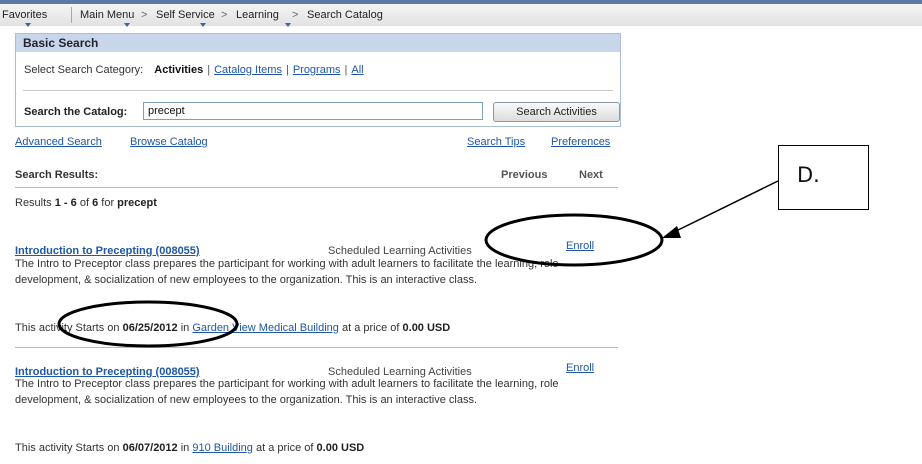  I want to click on annotation-label-box: D., so click(823, 177).